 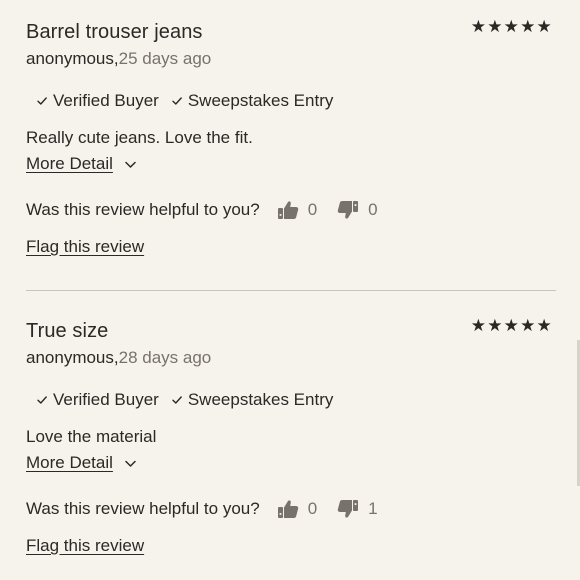 What do you see at coordinates (291, 290) in the screenshot?
I see `review-divider` at bounding box center [291, 290].